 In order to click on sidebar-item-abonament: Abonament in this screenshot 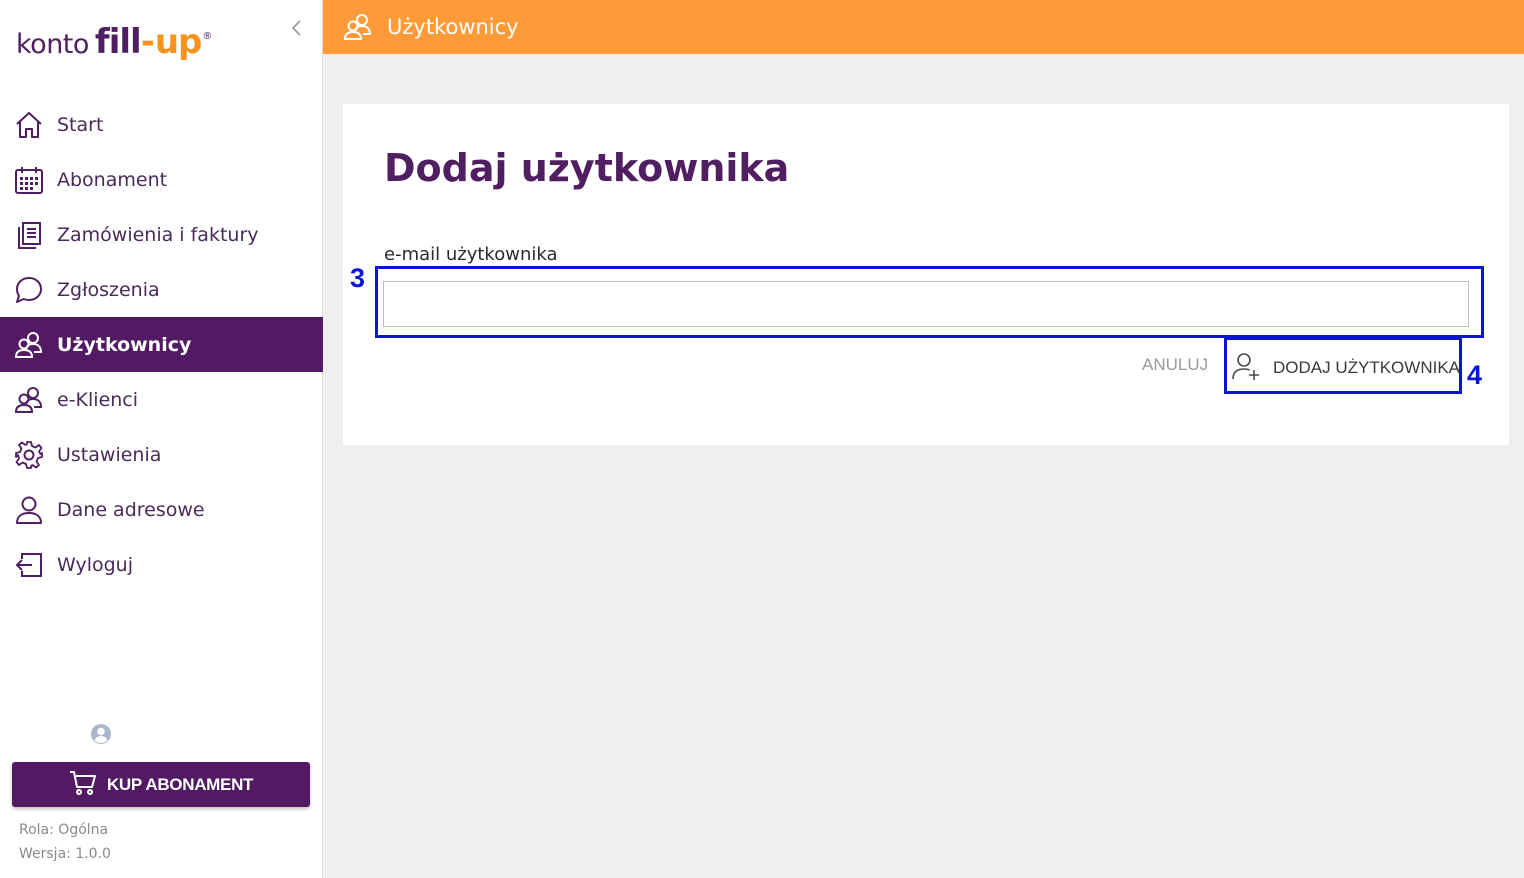, I will do `click(161, 179)`.